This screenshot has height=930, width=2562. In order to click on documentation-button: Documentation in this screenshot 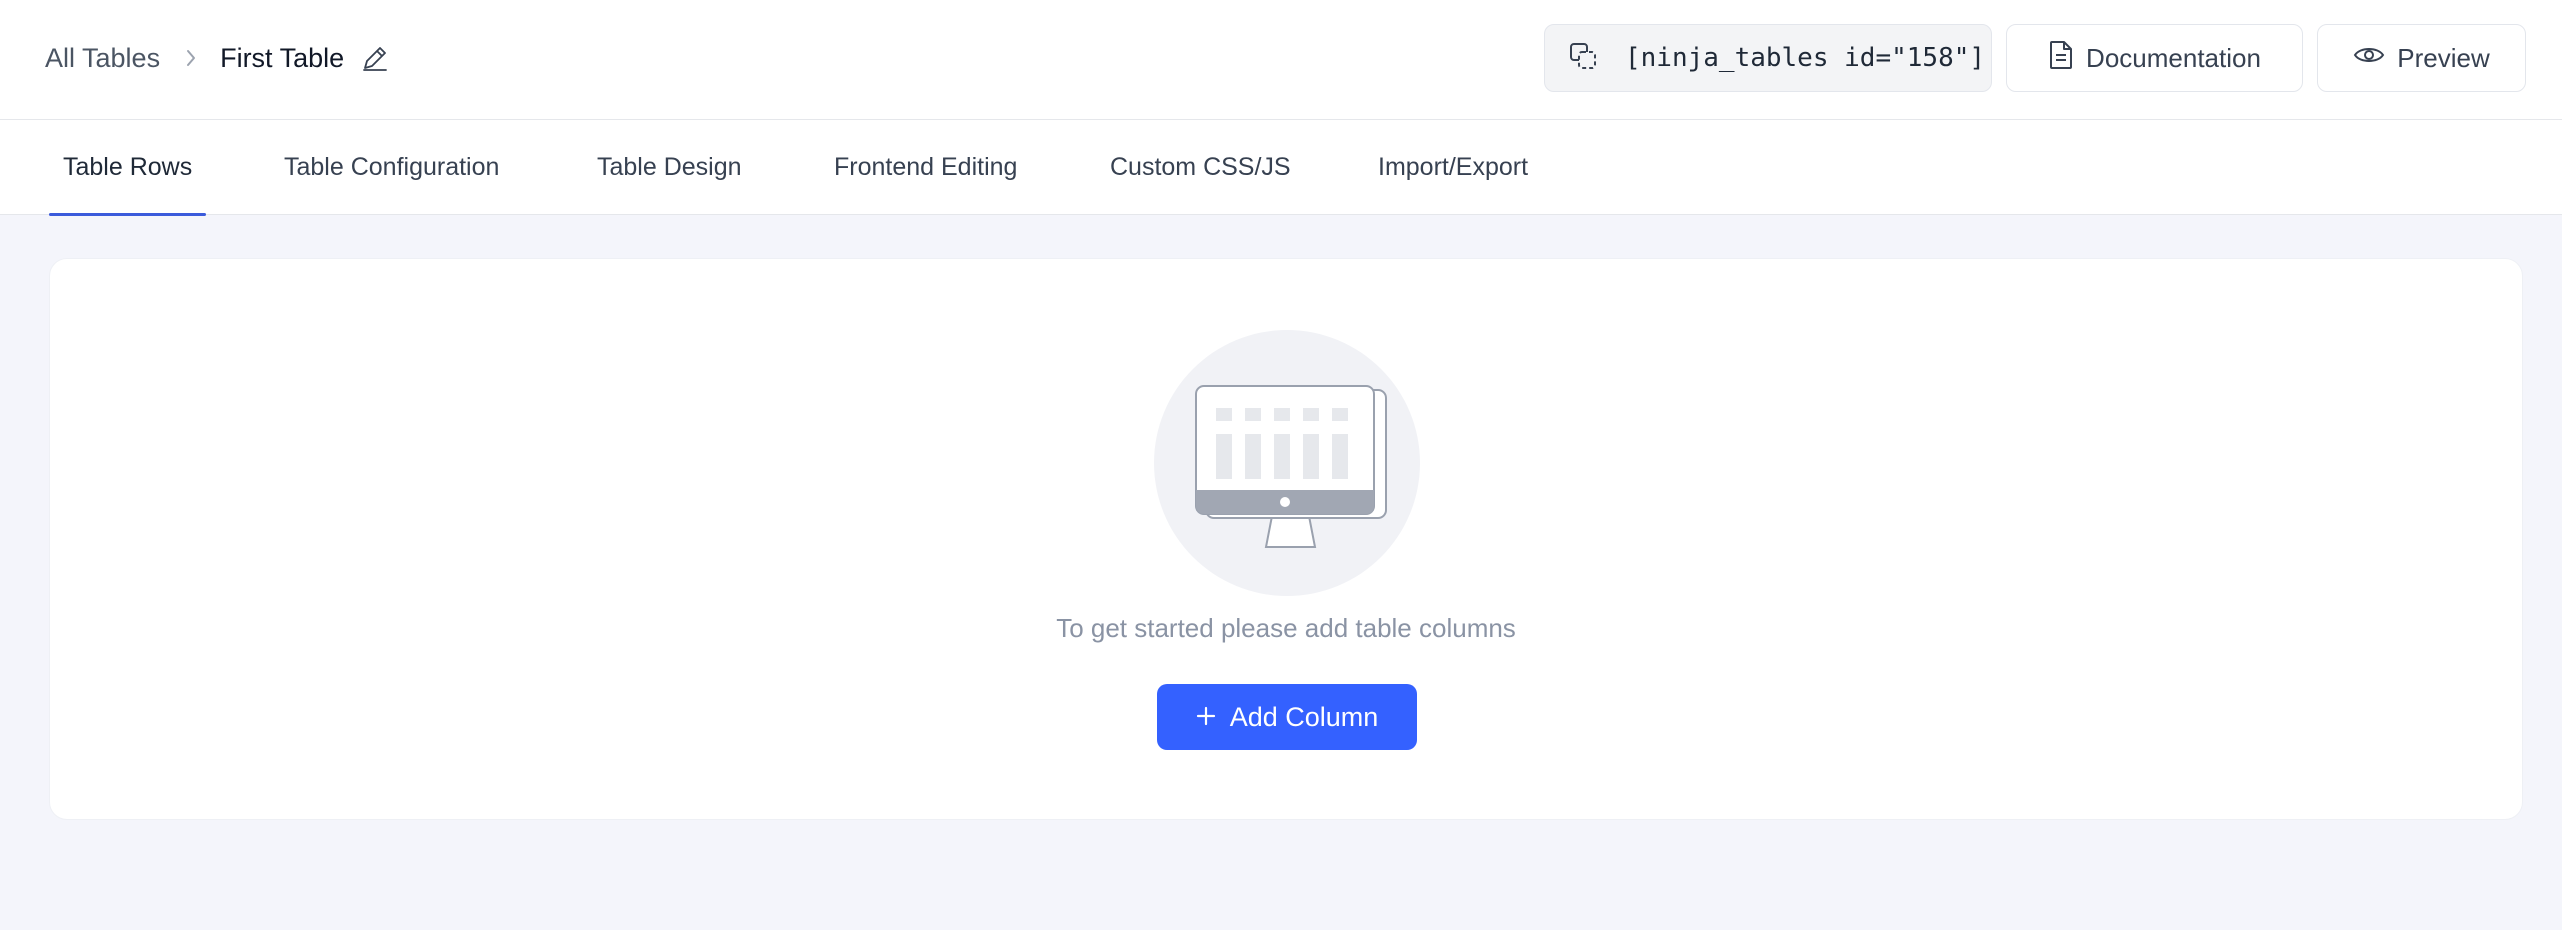, I will do `click(2154, 58)`.